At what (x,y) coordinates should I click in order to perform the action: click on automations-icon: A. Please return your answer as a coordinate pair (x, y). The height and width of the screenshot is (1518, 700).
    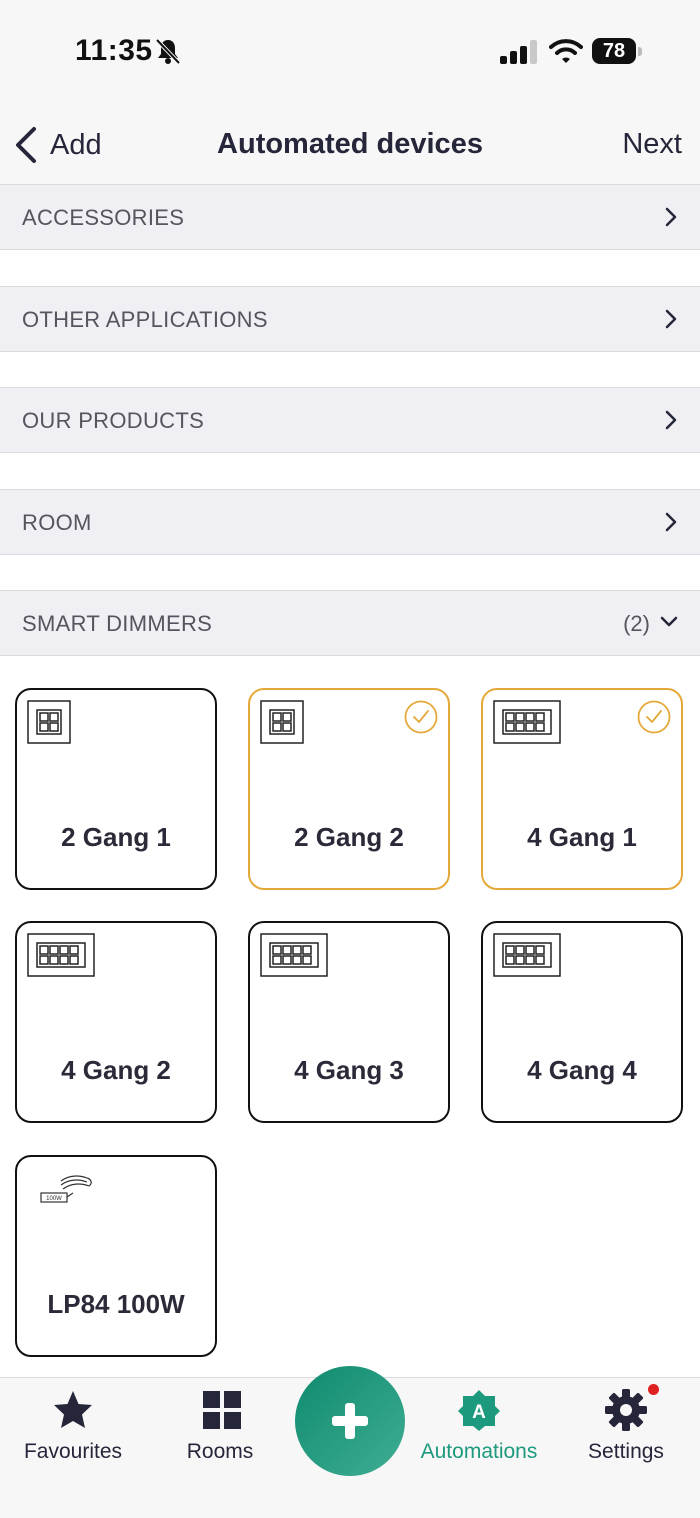
    Looking at the image, I should click on (479, 1410).